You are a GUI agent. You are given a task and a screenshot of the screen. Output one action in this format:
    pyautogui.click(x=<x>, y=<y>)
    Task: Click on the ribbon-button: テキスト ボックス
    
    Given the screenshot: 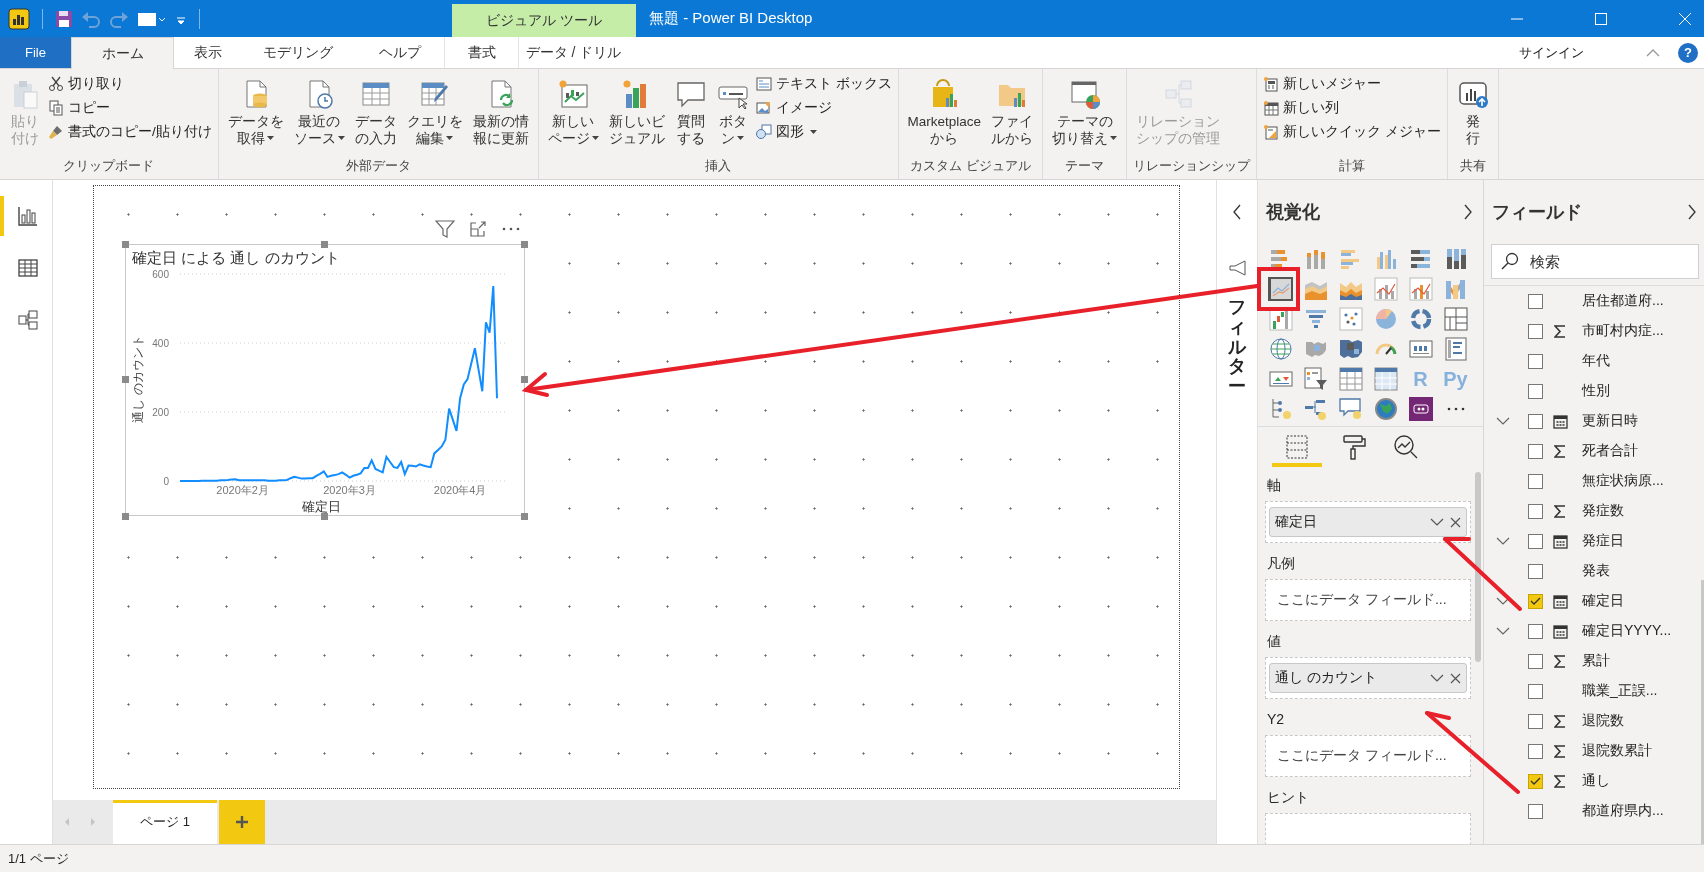 What is the action you would take?
    pyautogui.click(x=823, y=84)
    